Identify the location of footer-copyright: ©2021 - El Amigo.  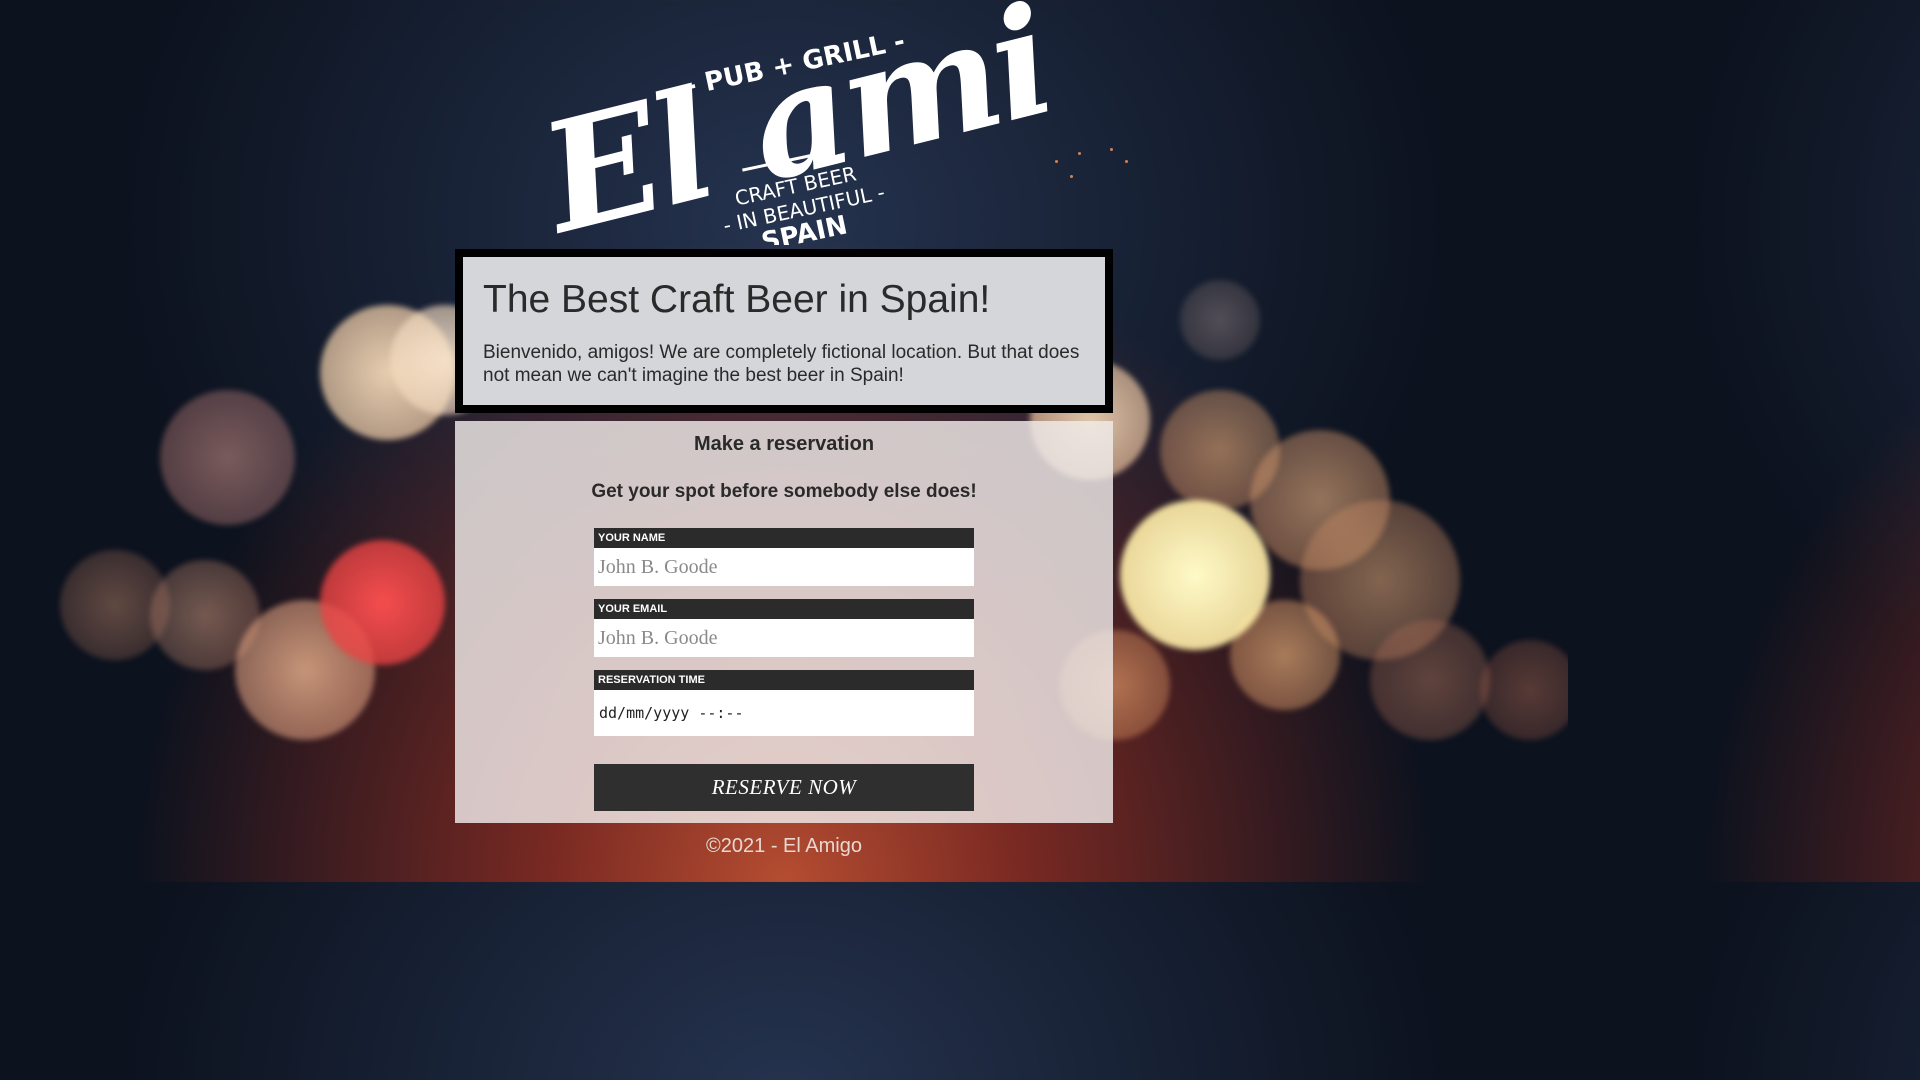
(784, 846).